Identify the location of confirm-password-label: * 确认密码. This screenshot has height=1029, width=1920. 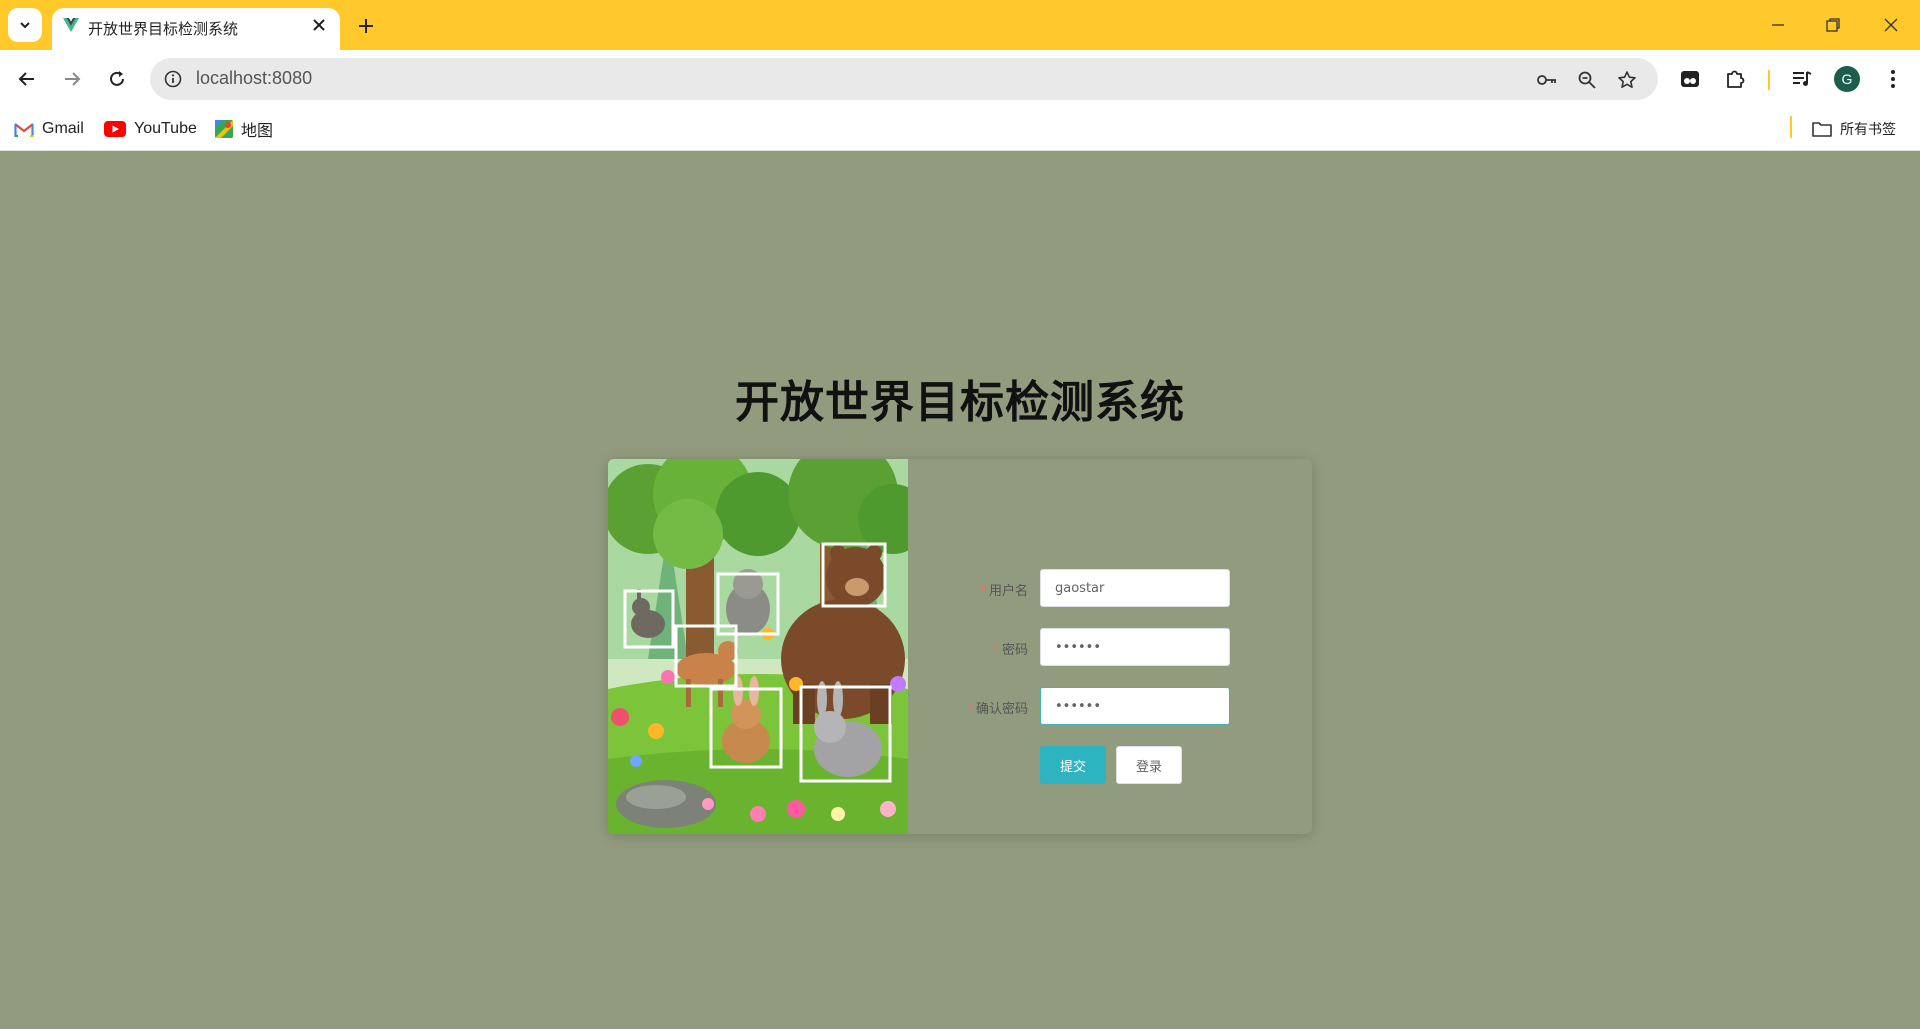
(997, 709).